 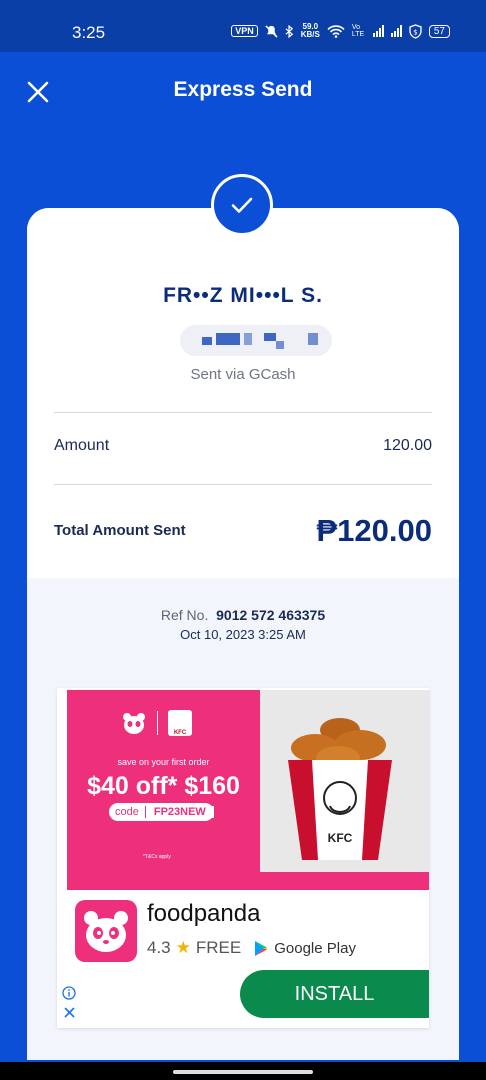 What do you see at coordinates (271, 31) in the screenshot?
I see `mute-icon` at bounding box center [271, 31].